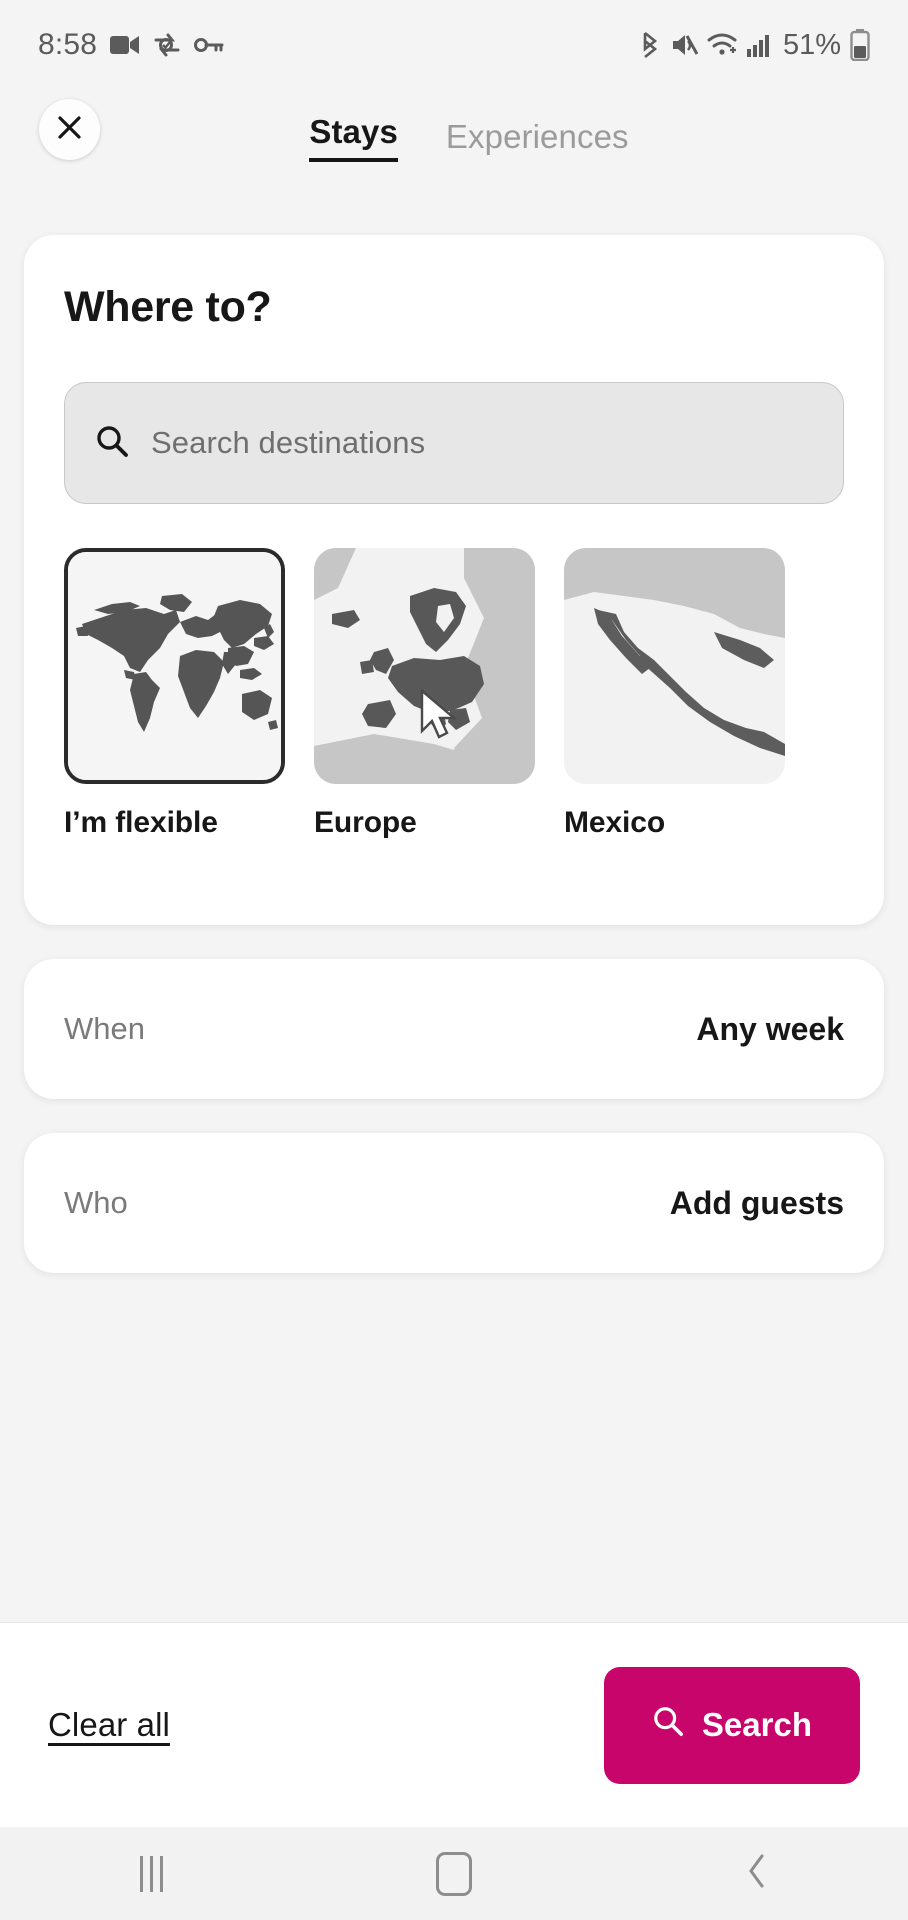  I want to click on status-bar: 8:58 51%, so click(454, 45).